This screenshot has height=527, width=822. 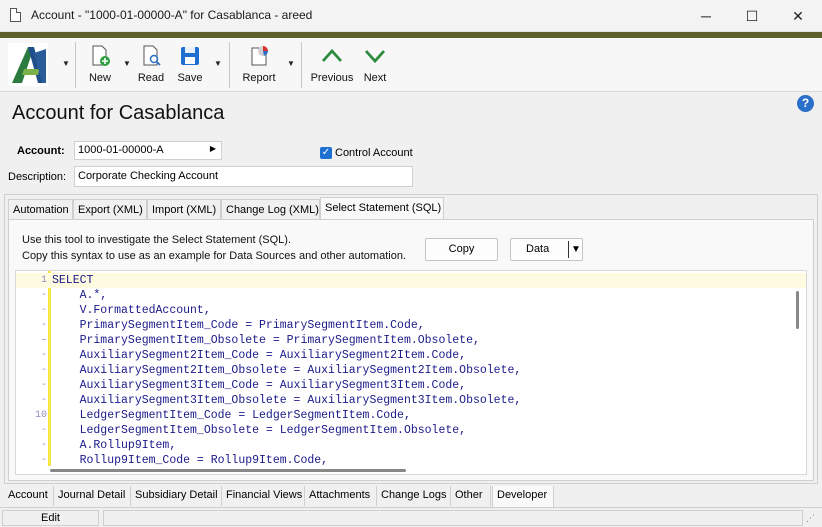 What do you see at coordinates (29, 496) in the screenshot?
I see `tab-account: Account` at bounding box center [29, 496].